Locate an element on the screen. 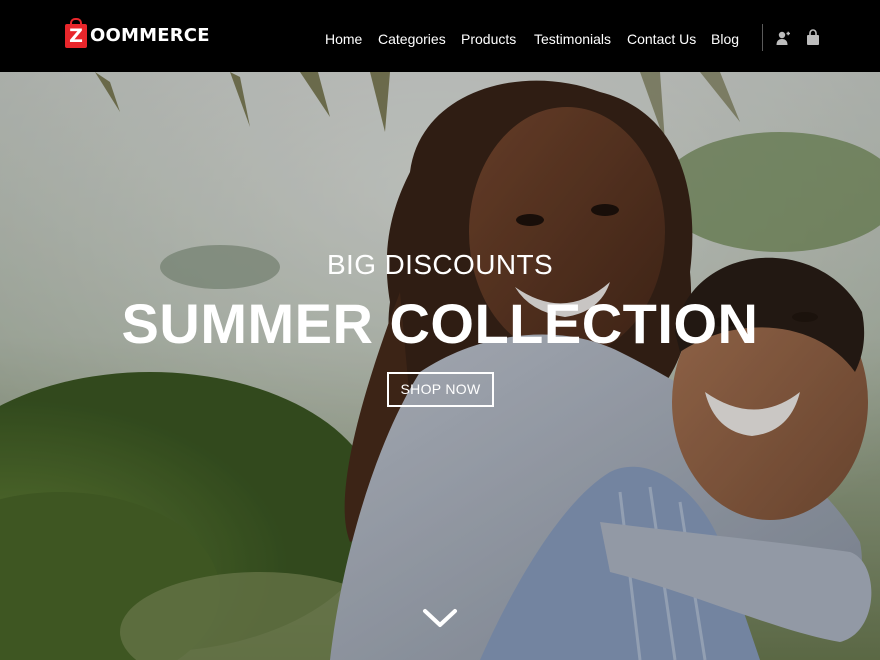 The height and width of the screenshot is (660, 880). nav-item-home: Home is located at coordinates (343, 39).